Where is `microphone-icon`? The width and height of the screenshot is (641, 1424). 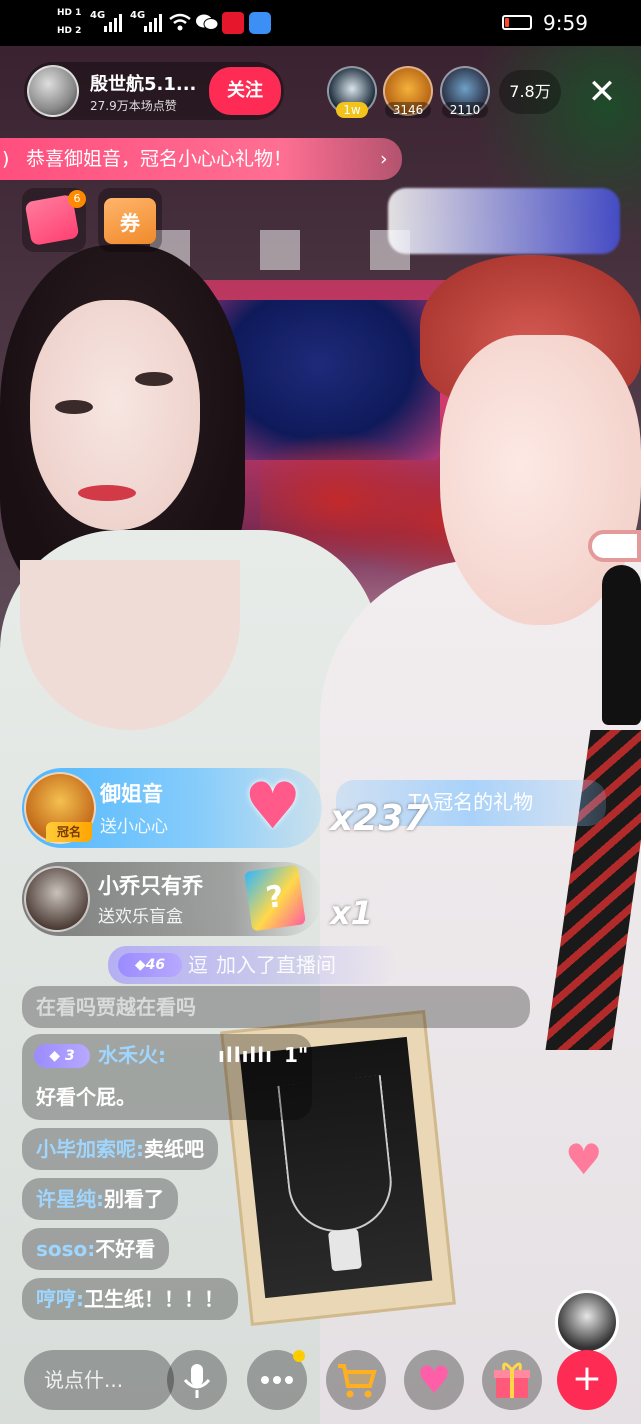
microphone-icon is located at coordinates (197, 1381).